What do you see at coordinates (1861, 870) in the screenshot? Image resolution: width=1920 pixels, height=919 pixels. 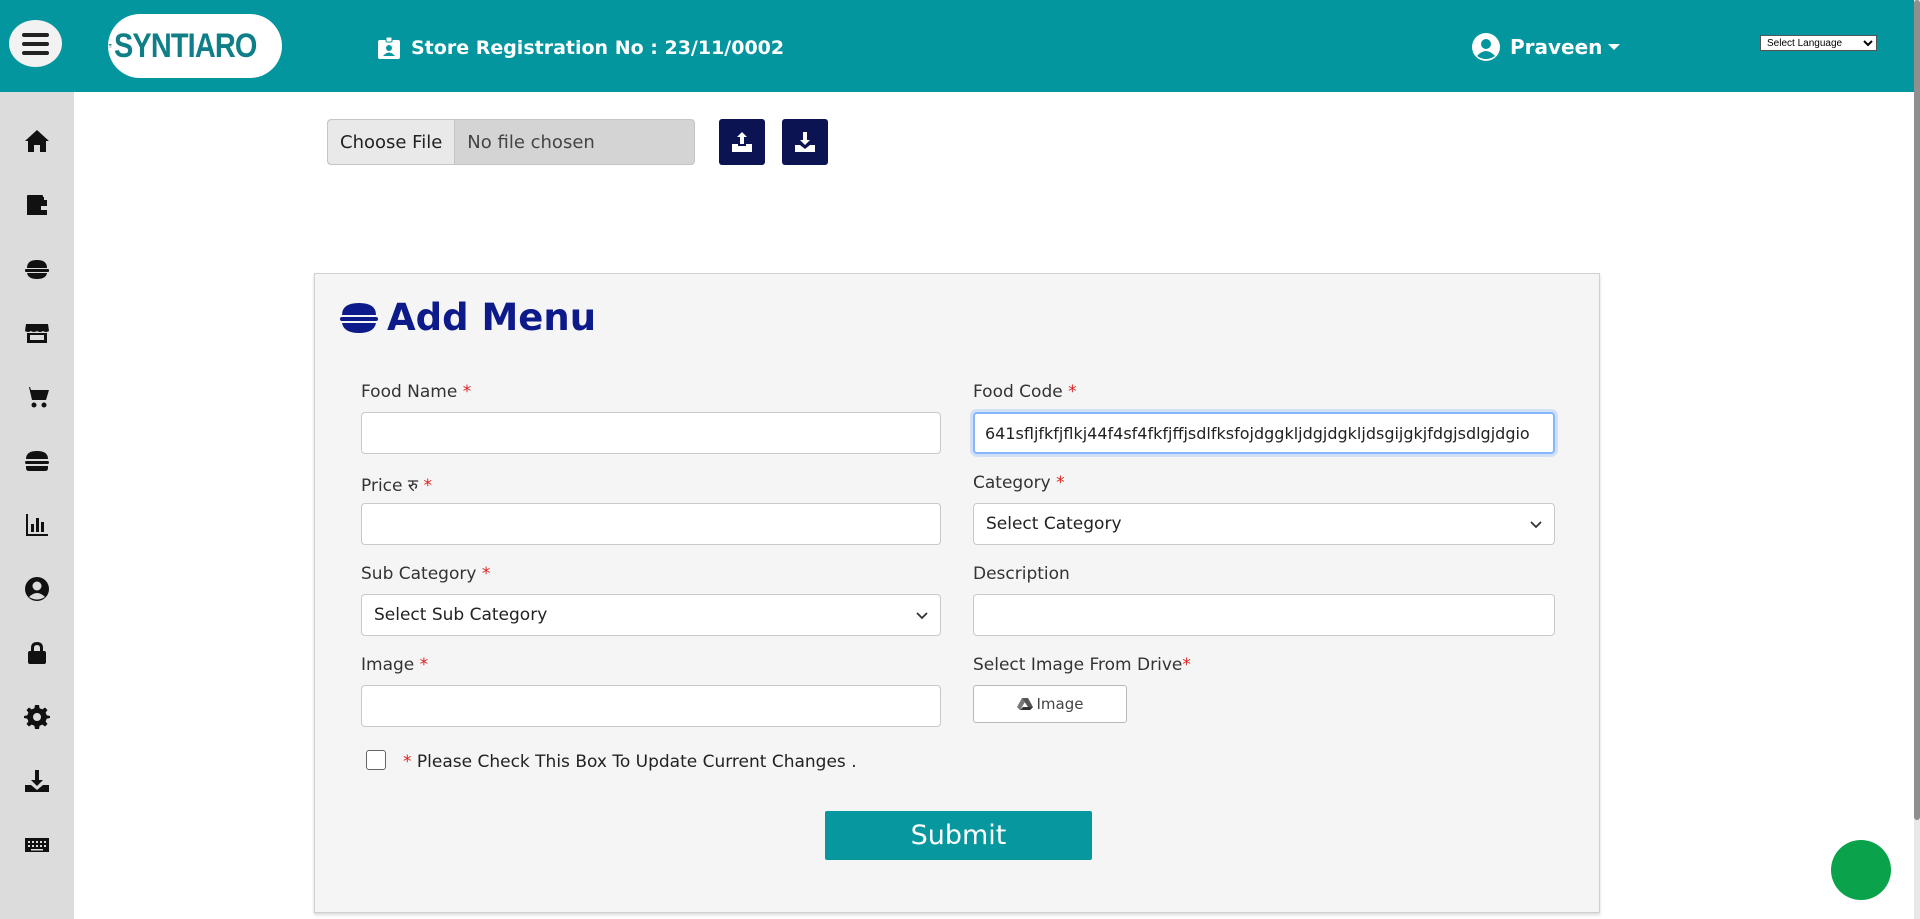 I see `chat-bubble-button` at bounding box center [1861, 870].